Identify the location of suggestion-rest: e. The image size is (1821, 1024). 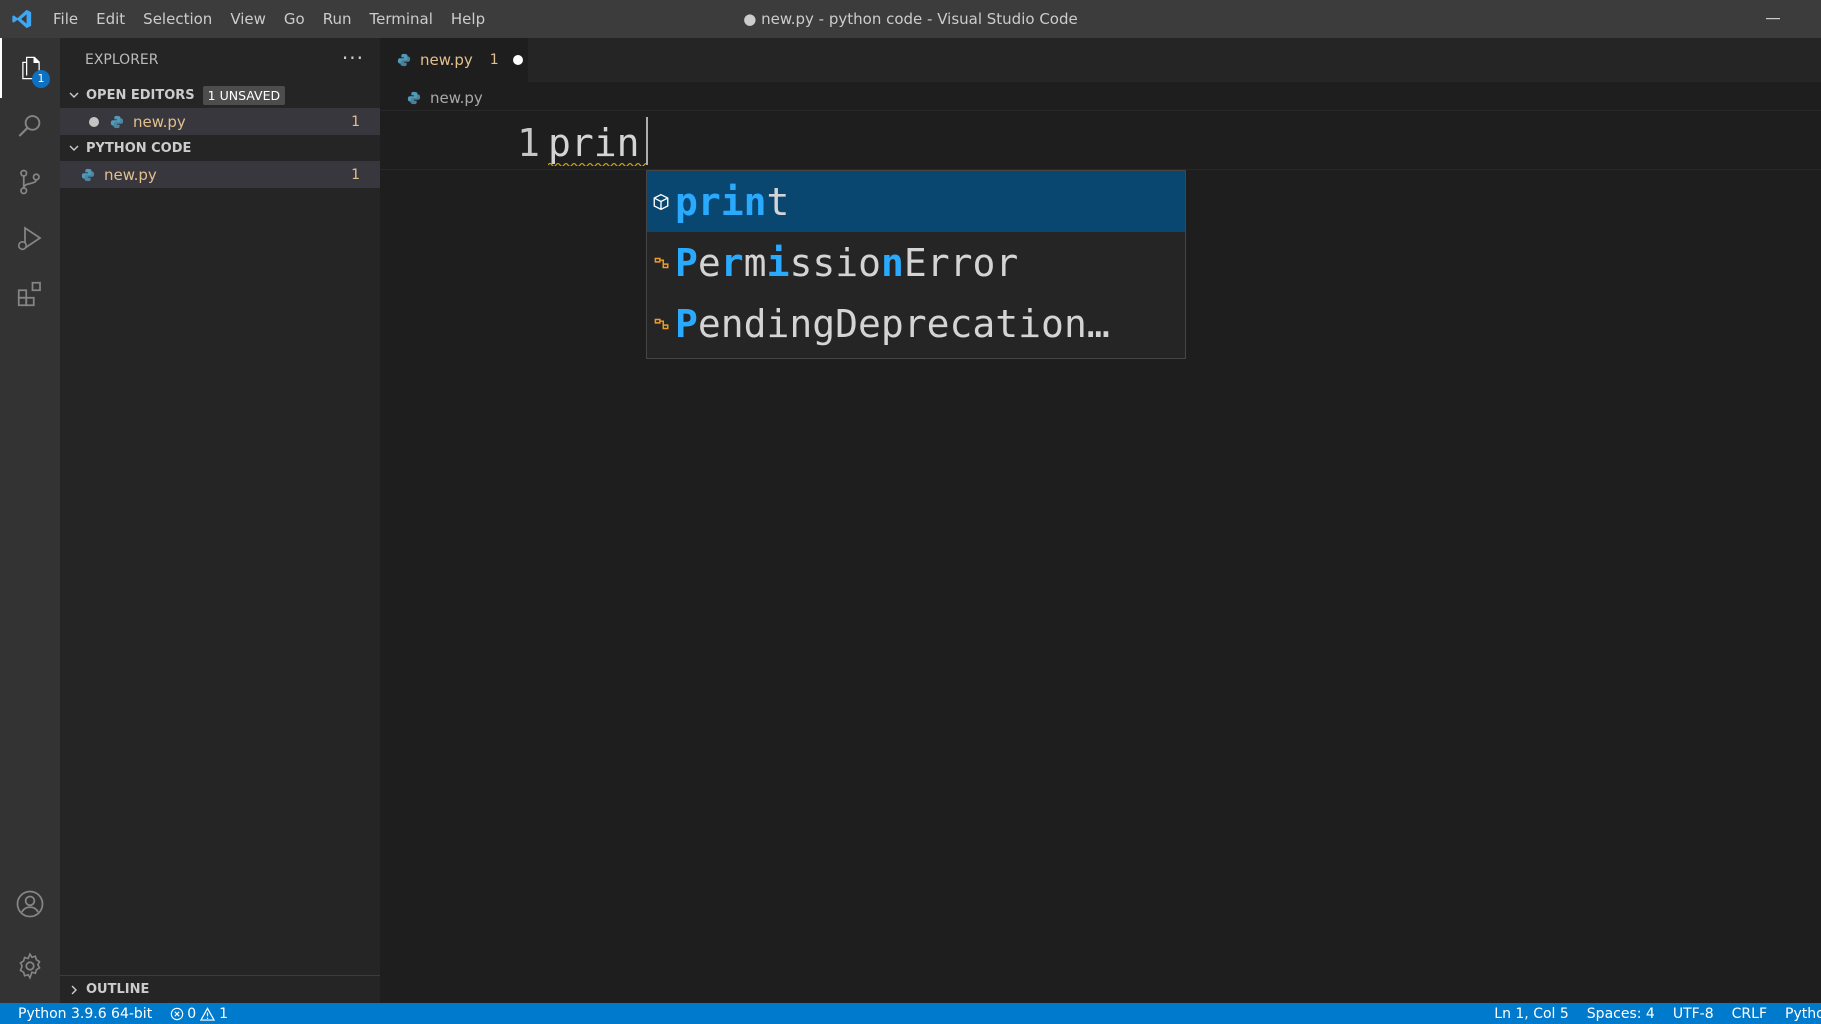
(709, 262).